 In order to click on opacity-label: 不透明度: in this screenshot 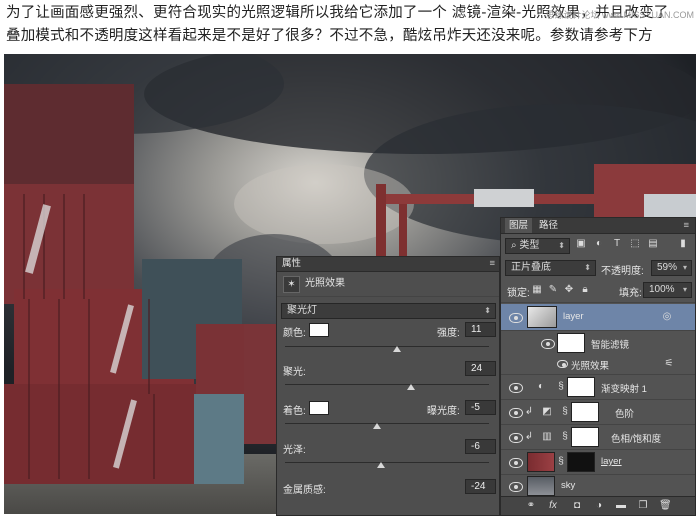, I will do `click(622, 271)`.